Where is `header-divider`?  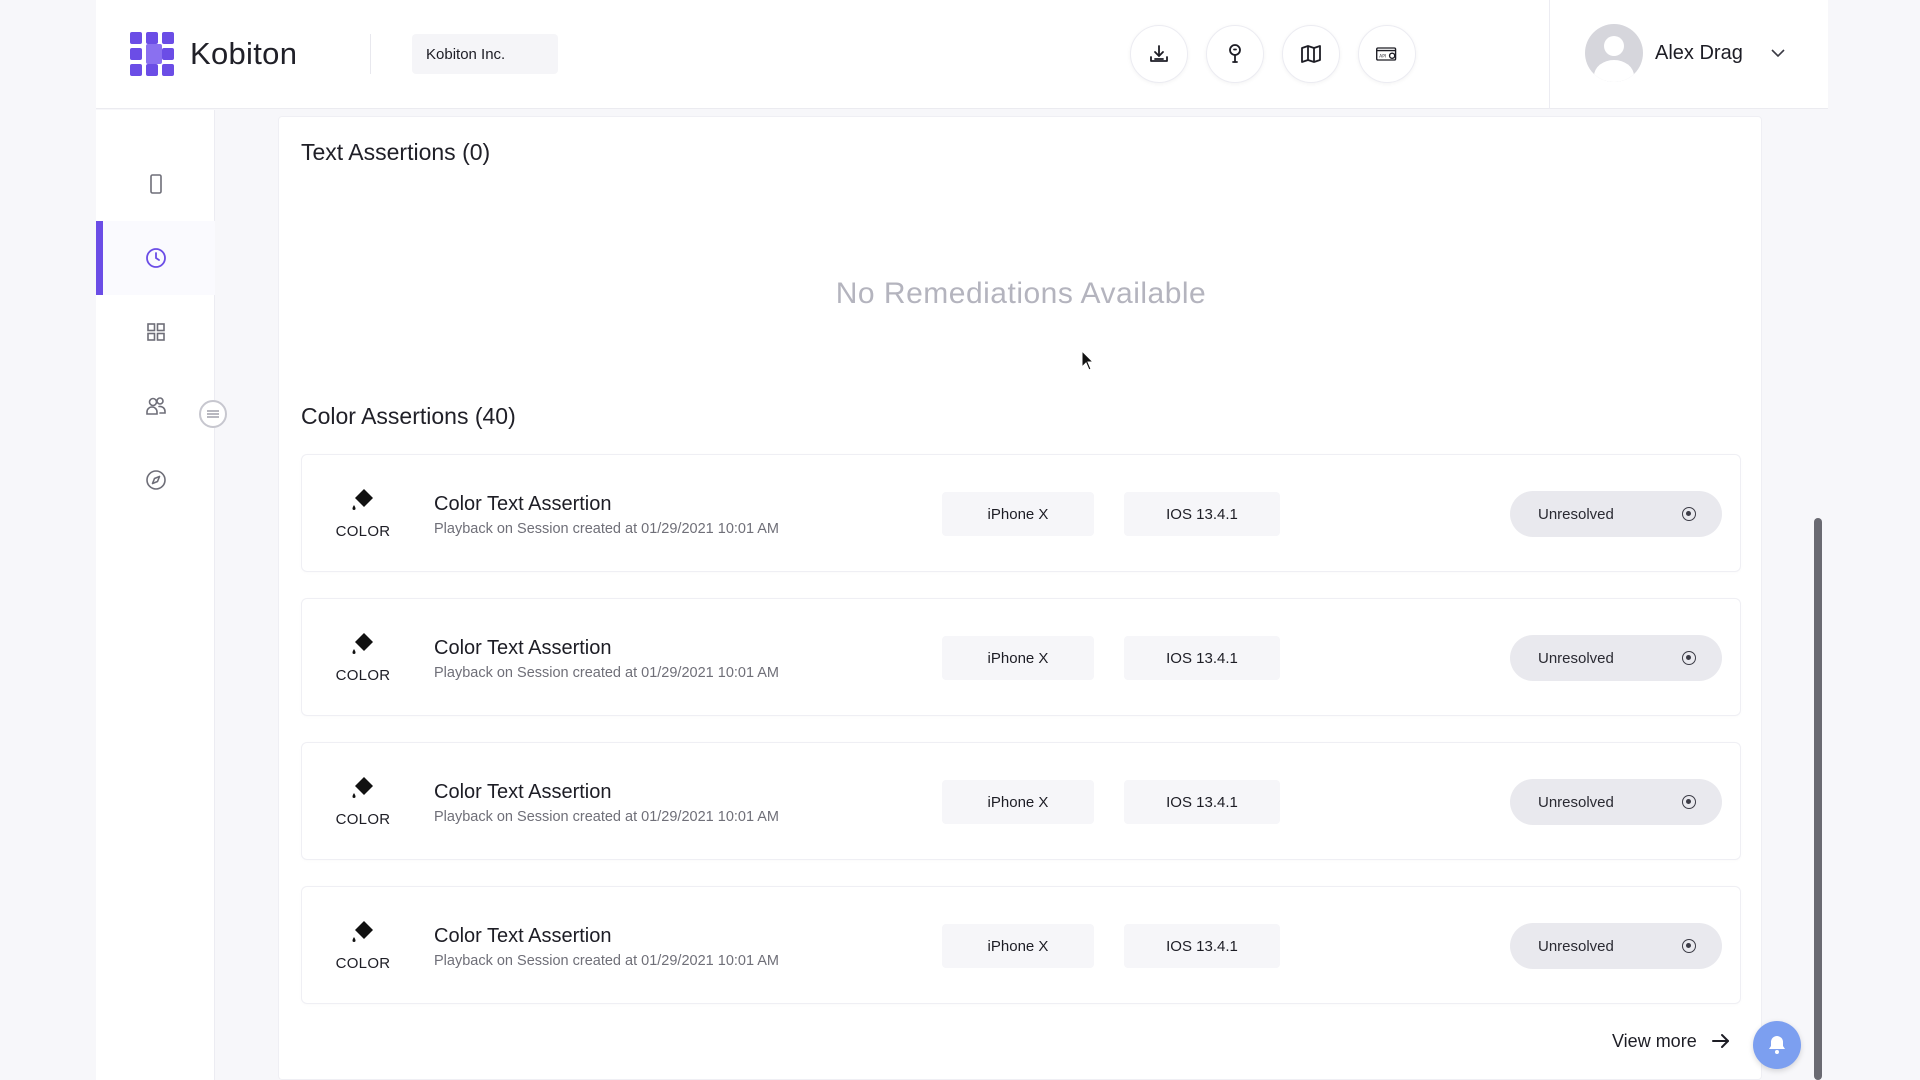
header-divider is located at coordinates (370, 54).